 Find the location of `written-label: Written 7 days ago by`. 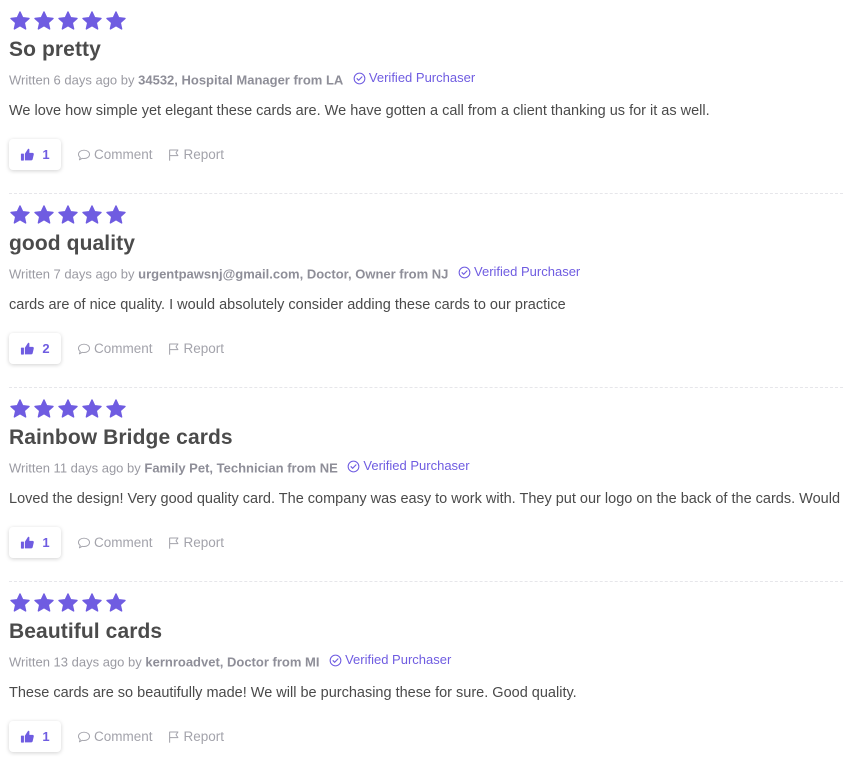

written-label: Written 7 days ago by is located at coordinates (72, 274).